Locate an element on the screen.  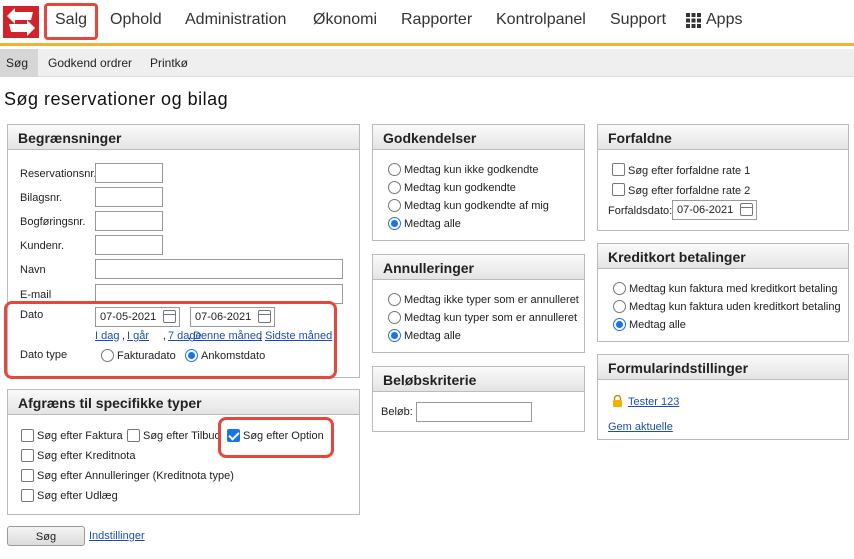
radio-med-kreditkort is located at coordinates (619, 288).